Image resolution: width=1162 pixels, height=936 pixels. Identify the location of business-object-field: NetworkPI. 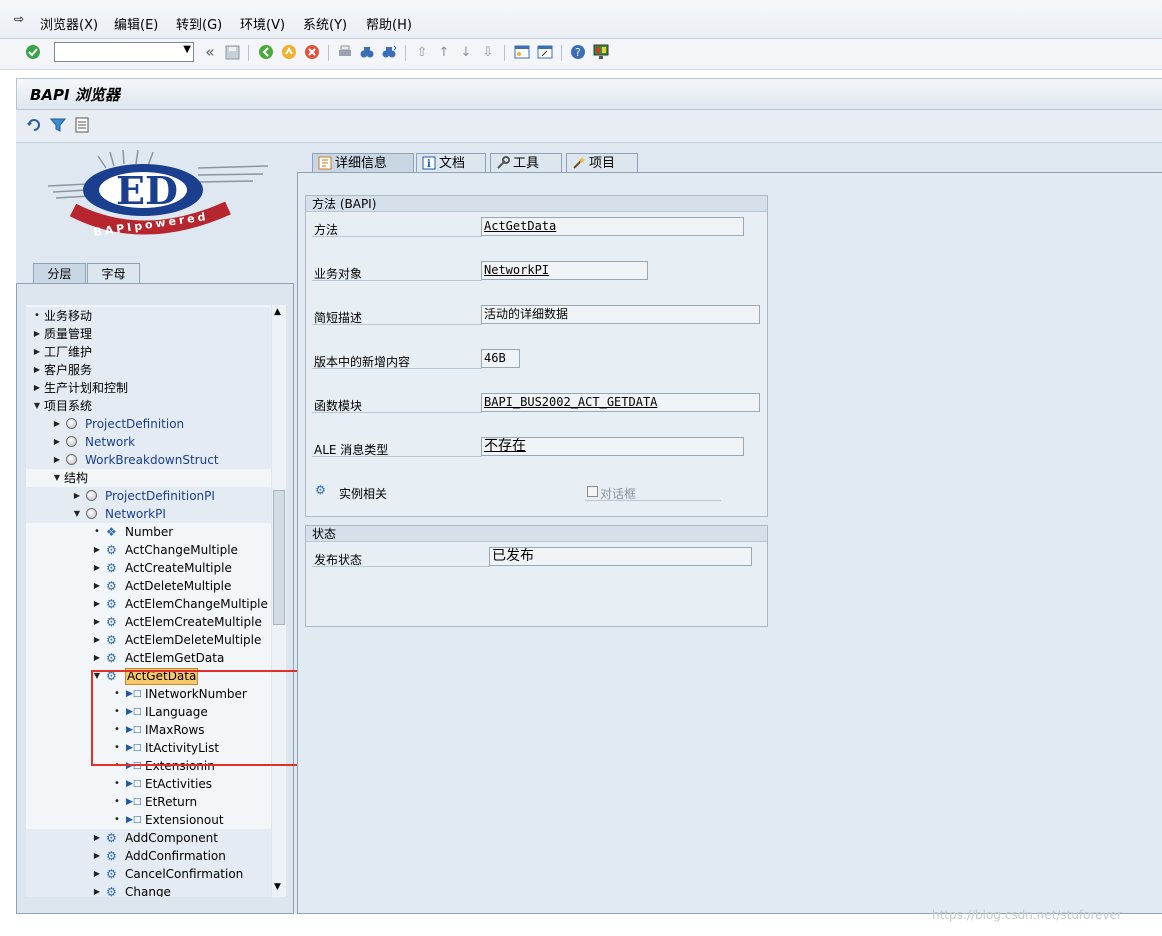
(564, 270).